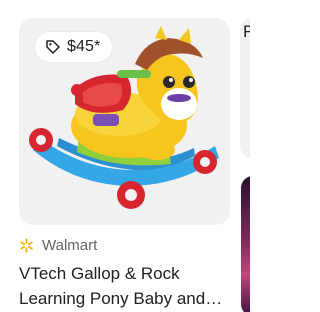 Image resolution: width=320 pixels, height=312 pixels. Describe the element at coordinates (84, 46) in the screenshot. I see `price-label: $45*` at that location.